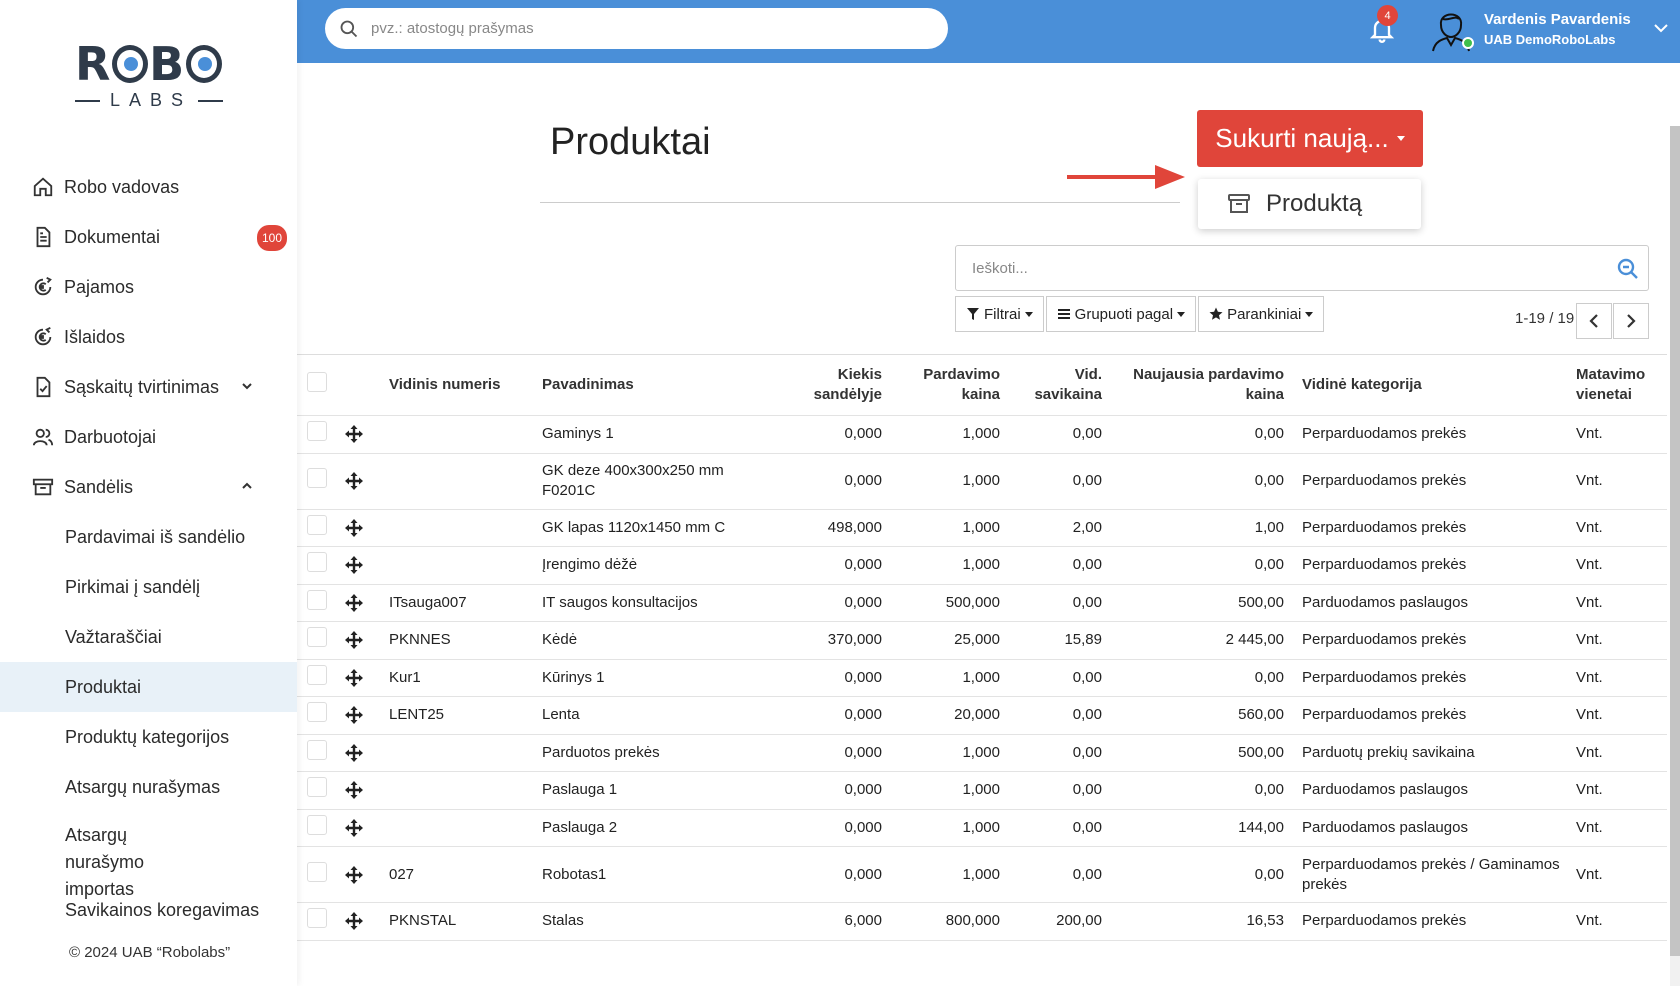  I want to click on product-search, so click(1302, 268).